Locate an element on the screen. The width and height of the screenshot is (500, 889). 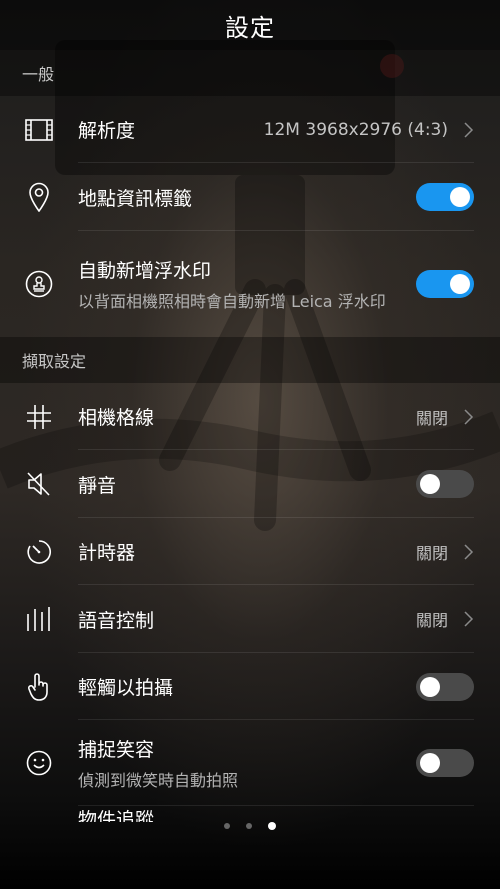
resolution-setting: 解析度 12M 3968x2976 (4:3) is located at coordinates (250, 129).